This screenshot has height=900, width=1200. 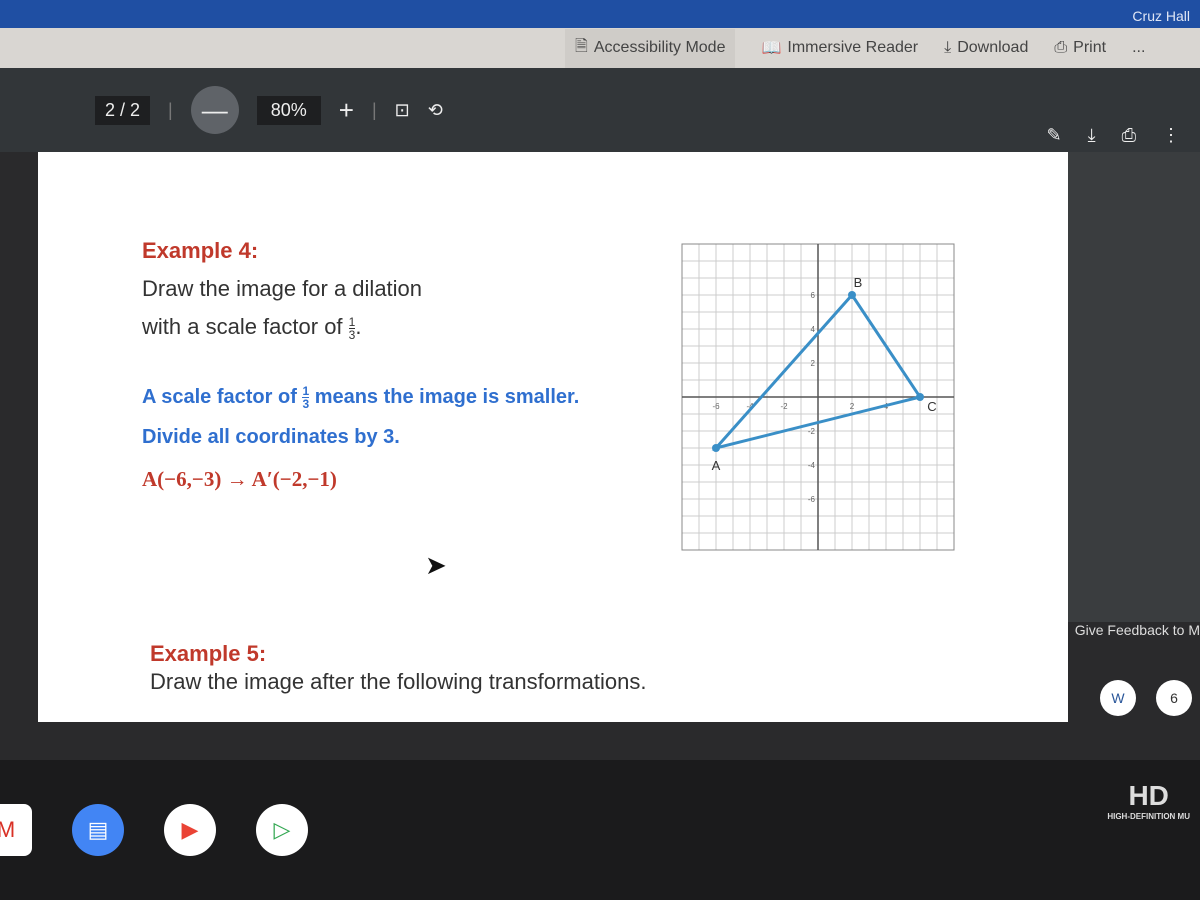 What do you see at coordinates (812, 465) in the screenshot?
I see `y-tick-label: -4` at bounding box center [812, 465].